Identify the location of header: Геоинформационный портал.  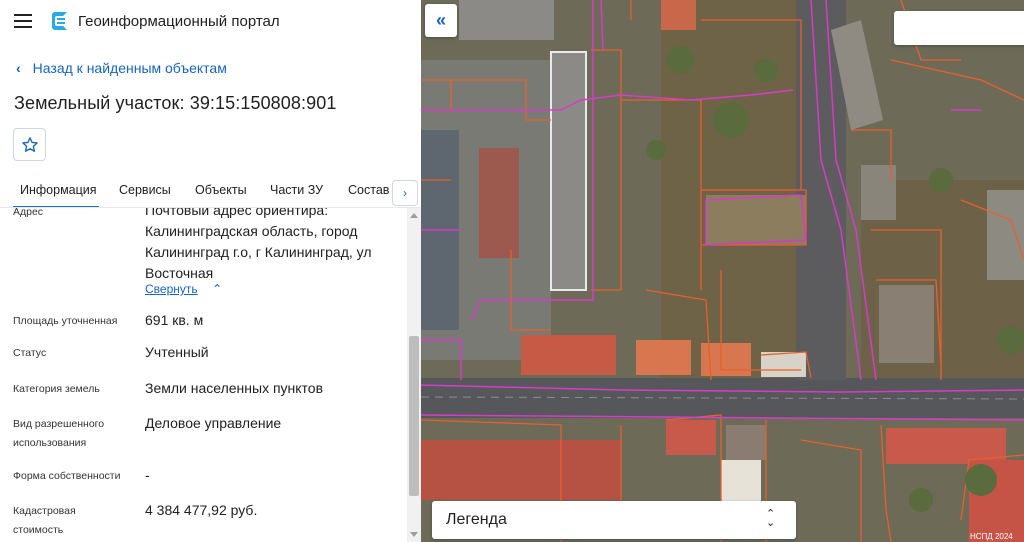
(210, 22).